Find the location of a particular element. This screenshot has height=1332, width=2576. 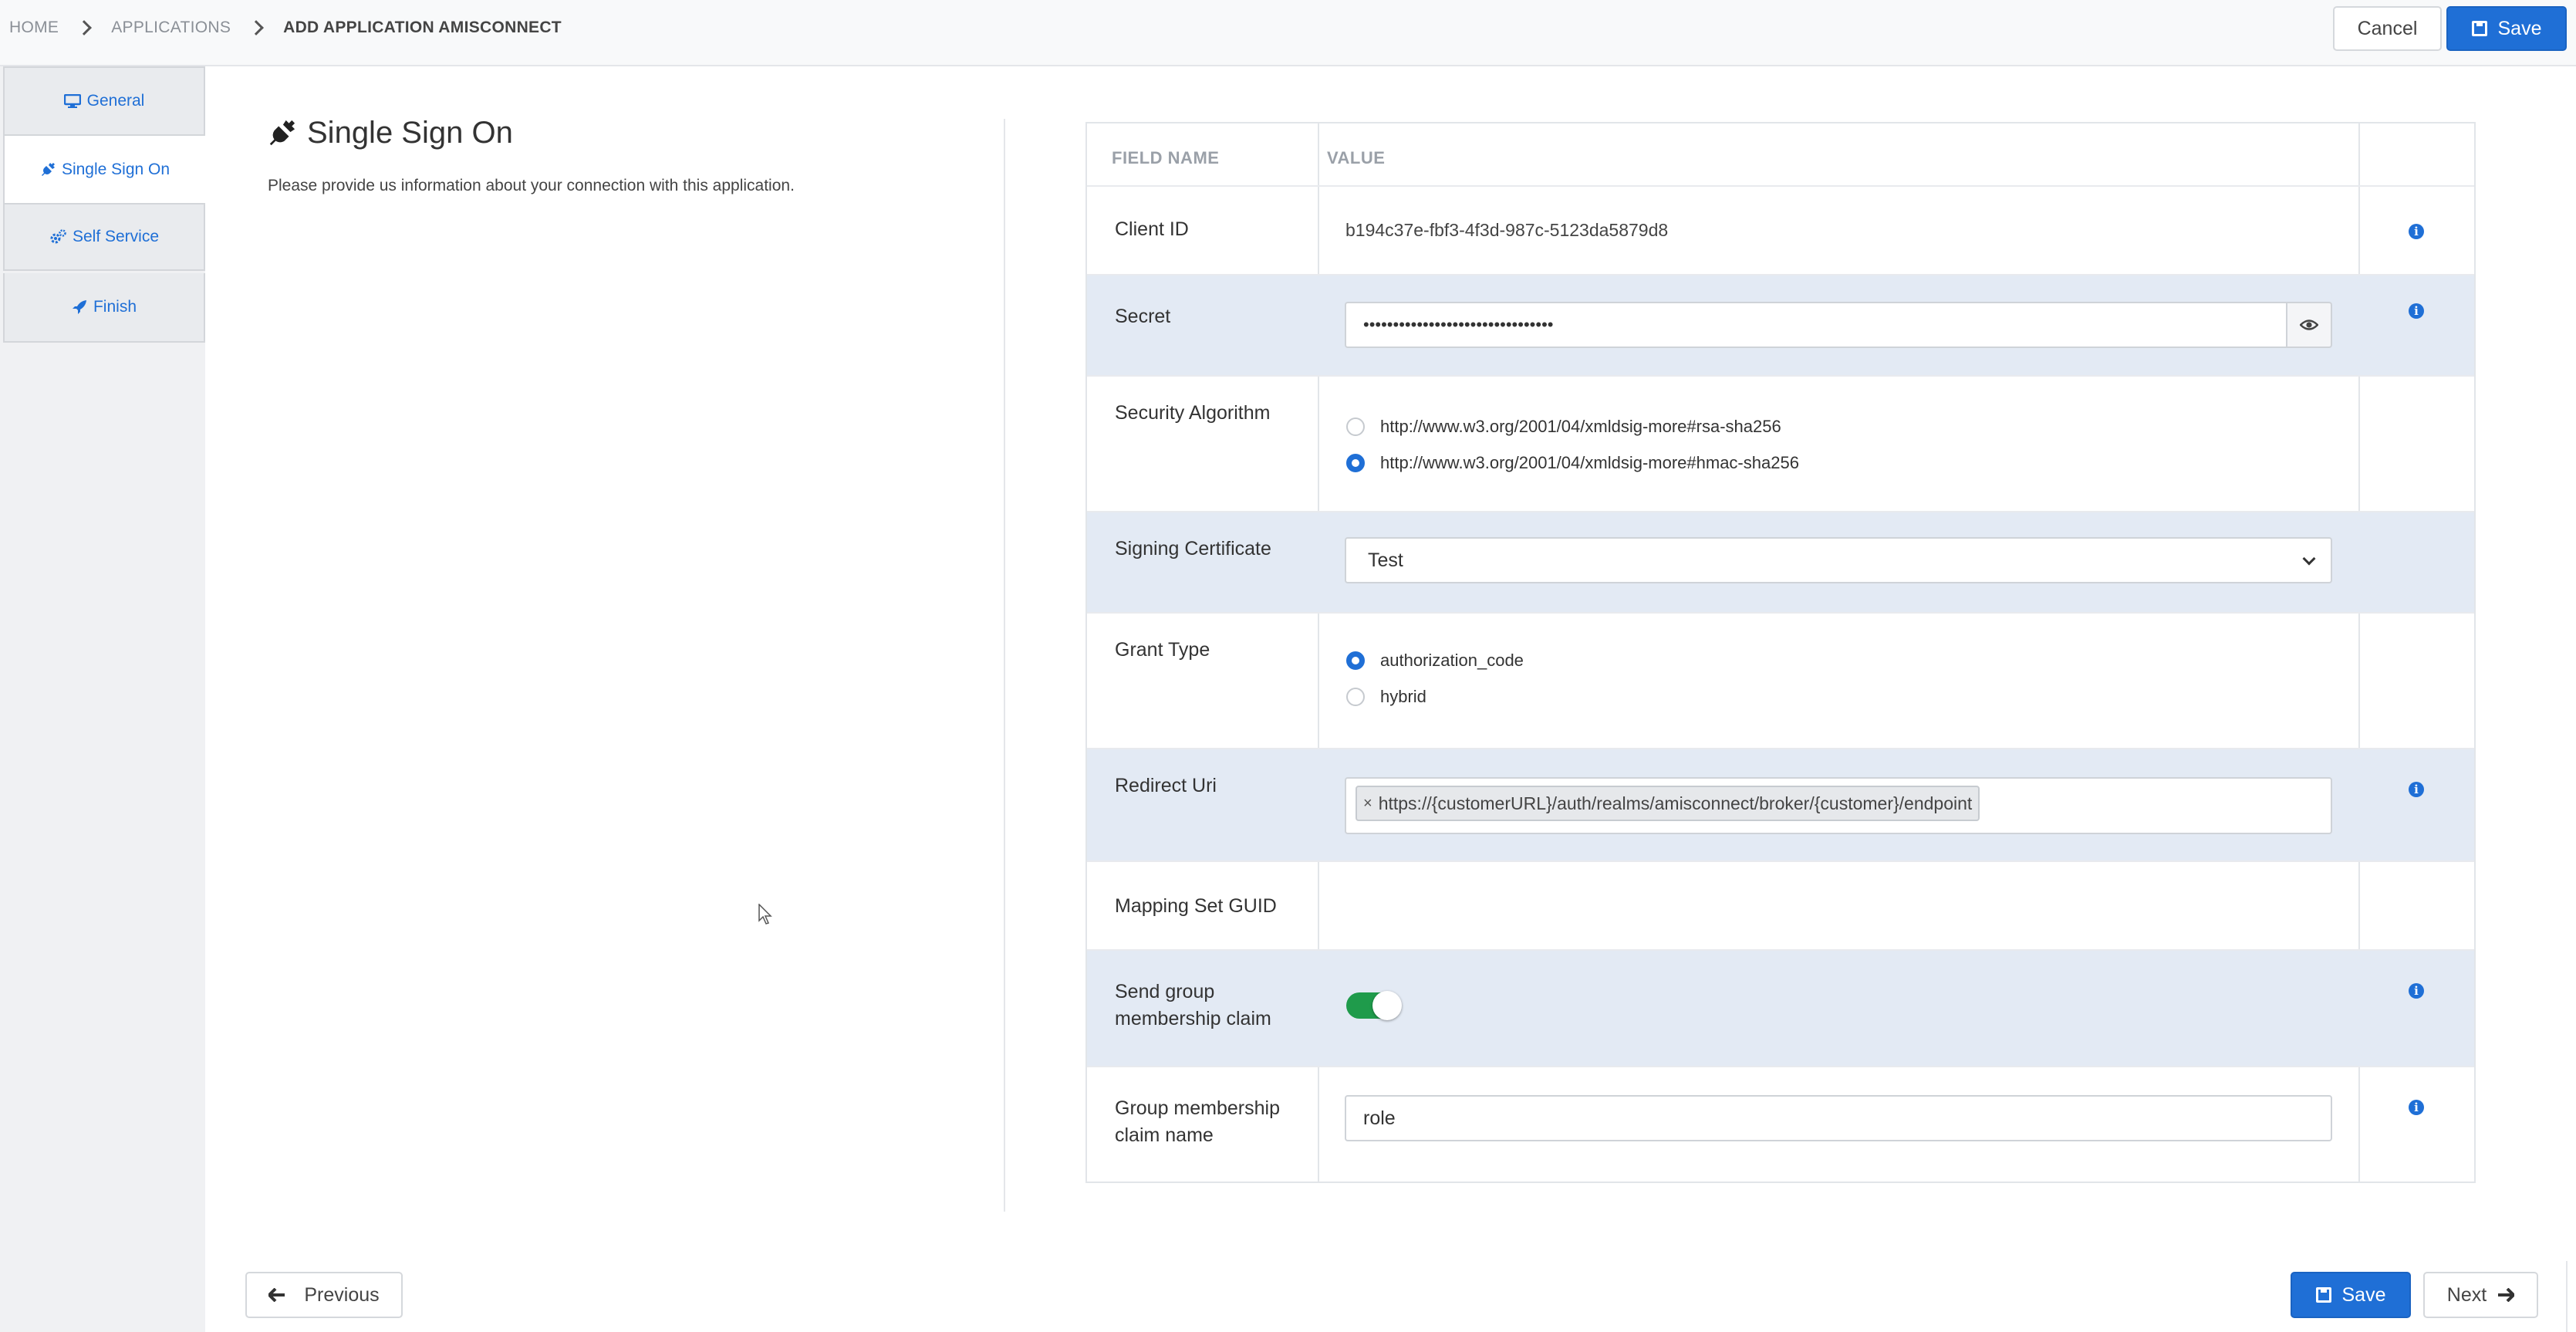

cancel-button-label: Cancel is located at coordinates (2387, 28).